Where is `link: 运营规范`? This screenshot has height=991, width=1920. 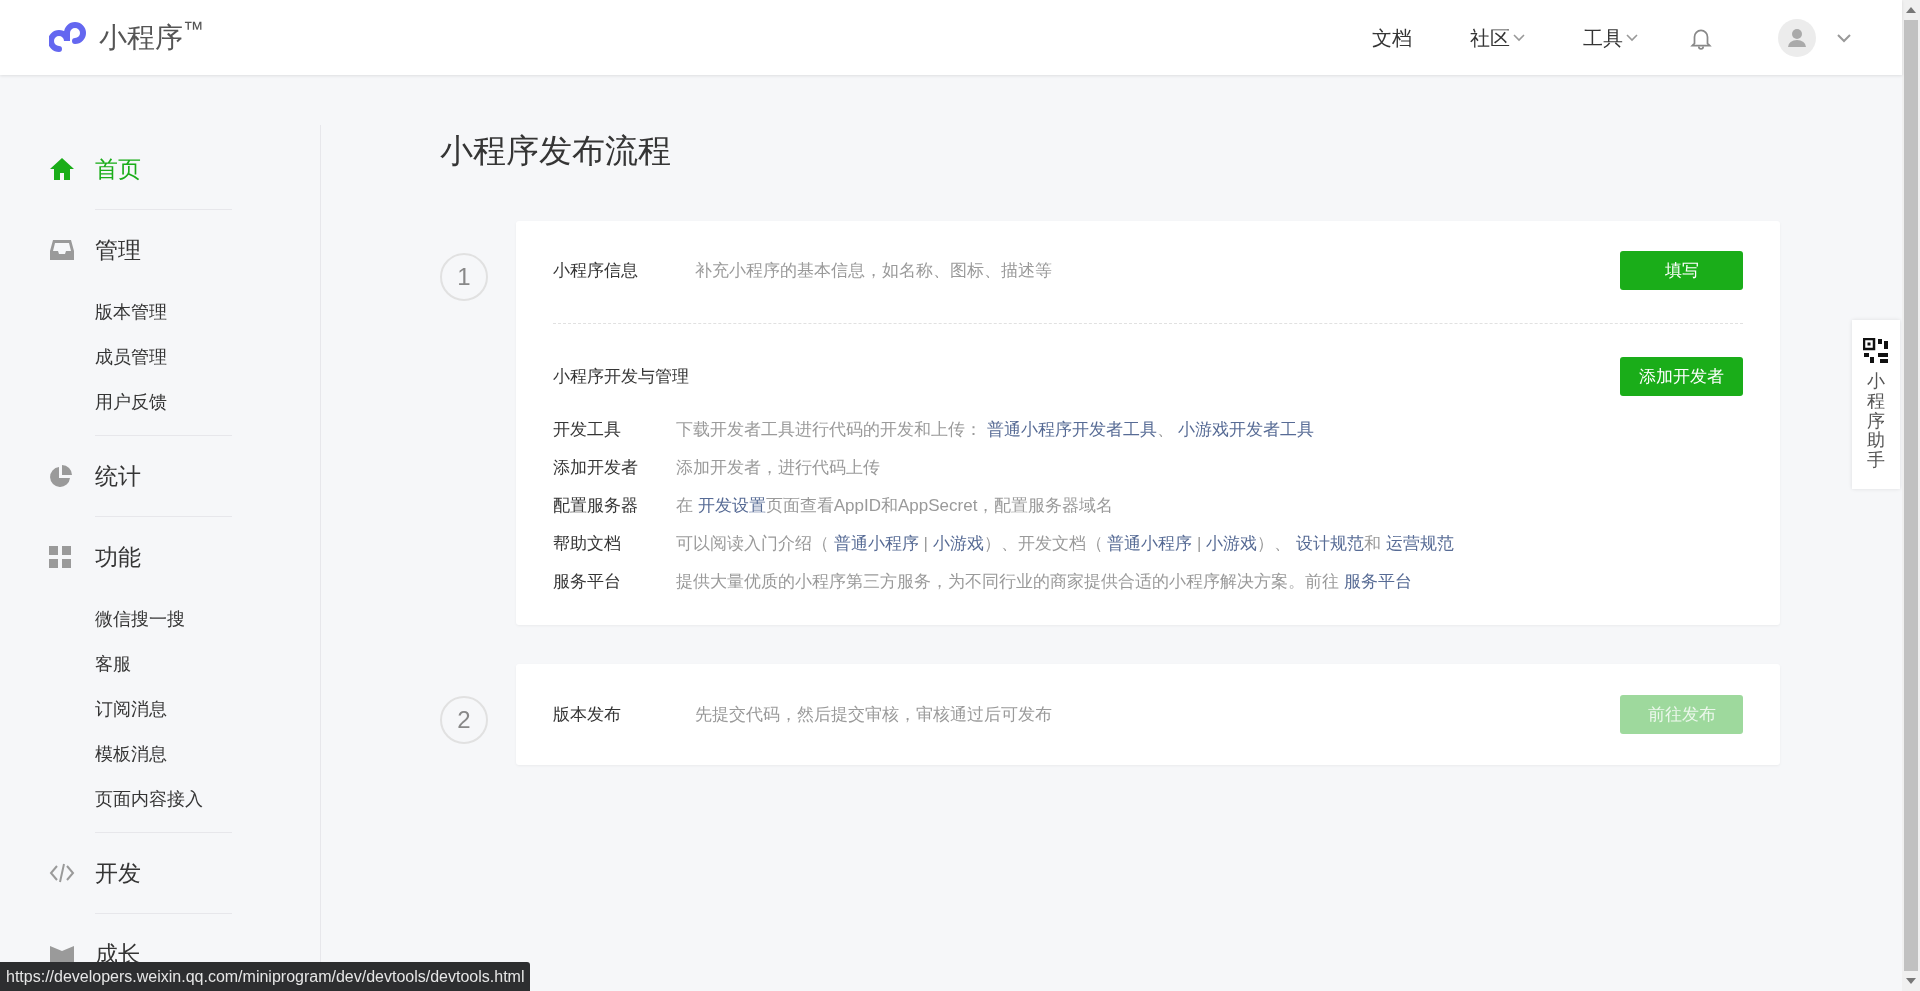
link: 运营规范 is located at coordinates (1419, 544).